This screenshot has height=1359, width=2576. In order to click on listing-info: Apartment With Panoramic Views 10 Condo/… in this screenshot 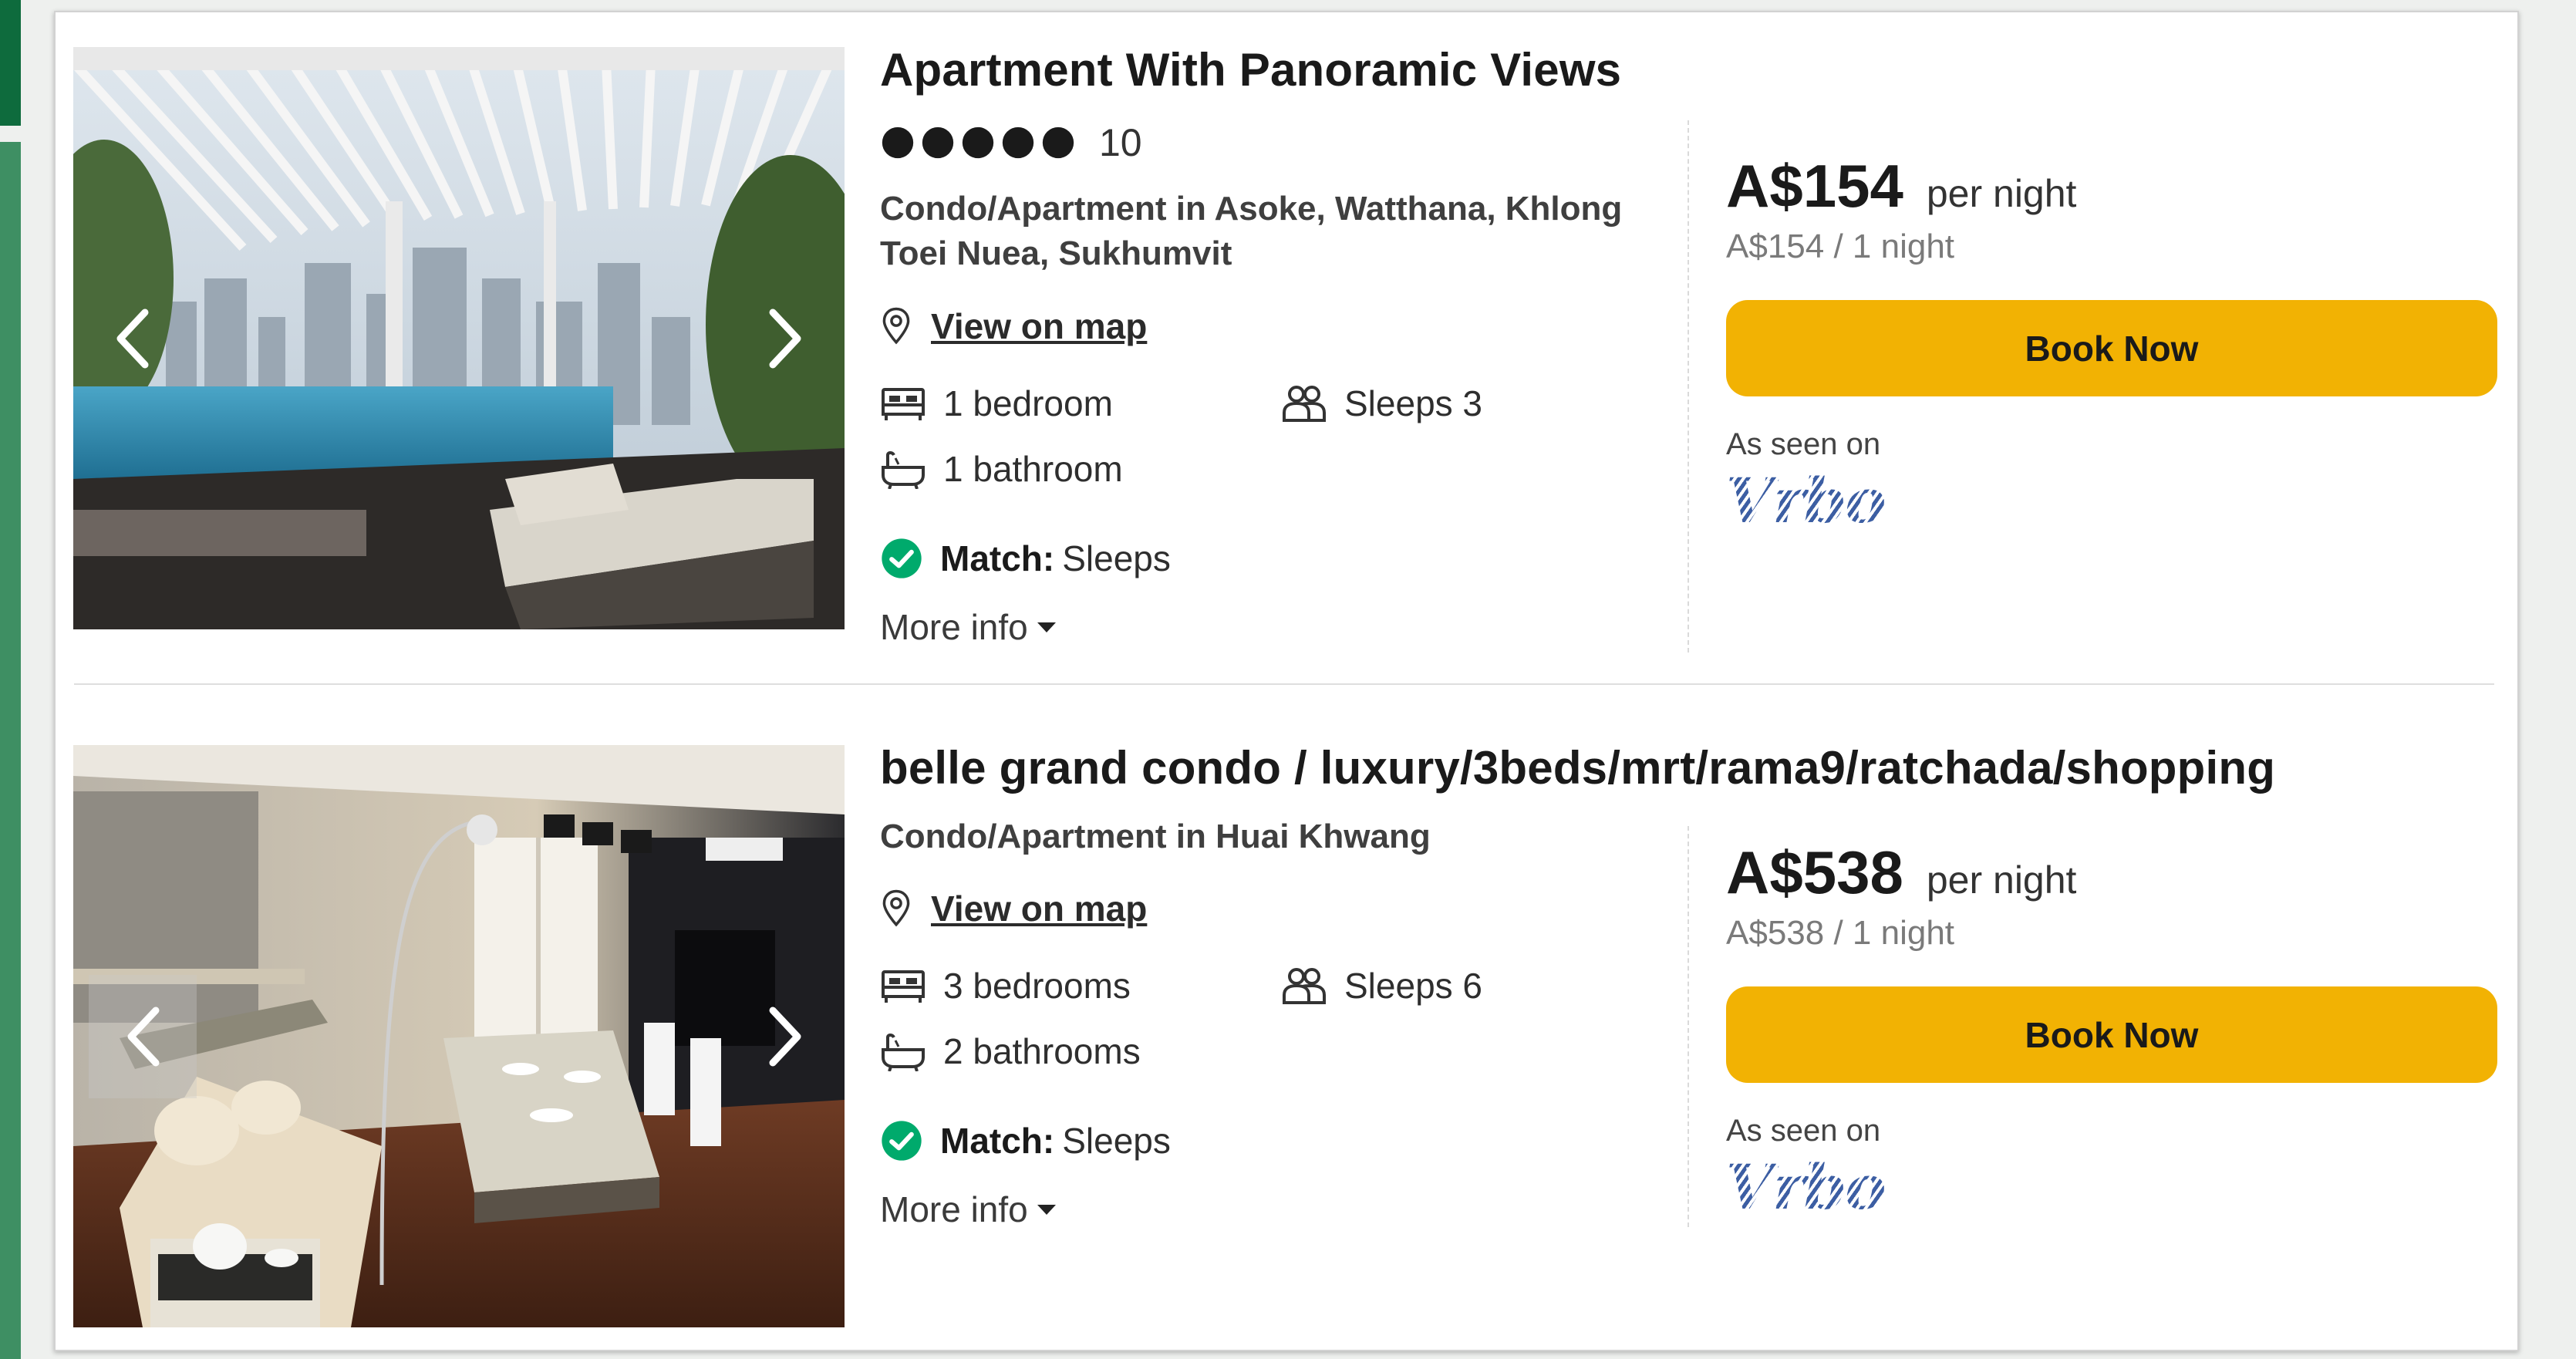, I will do `click(1296, 341)`.